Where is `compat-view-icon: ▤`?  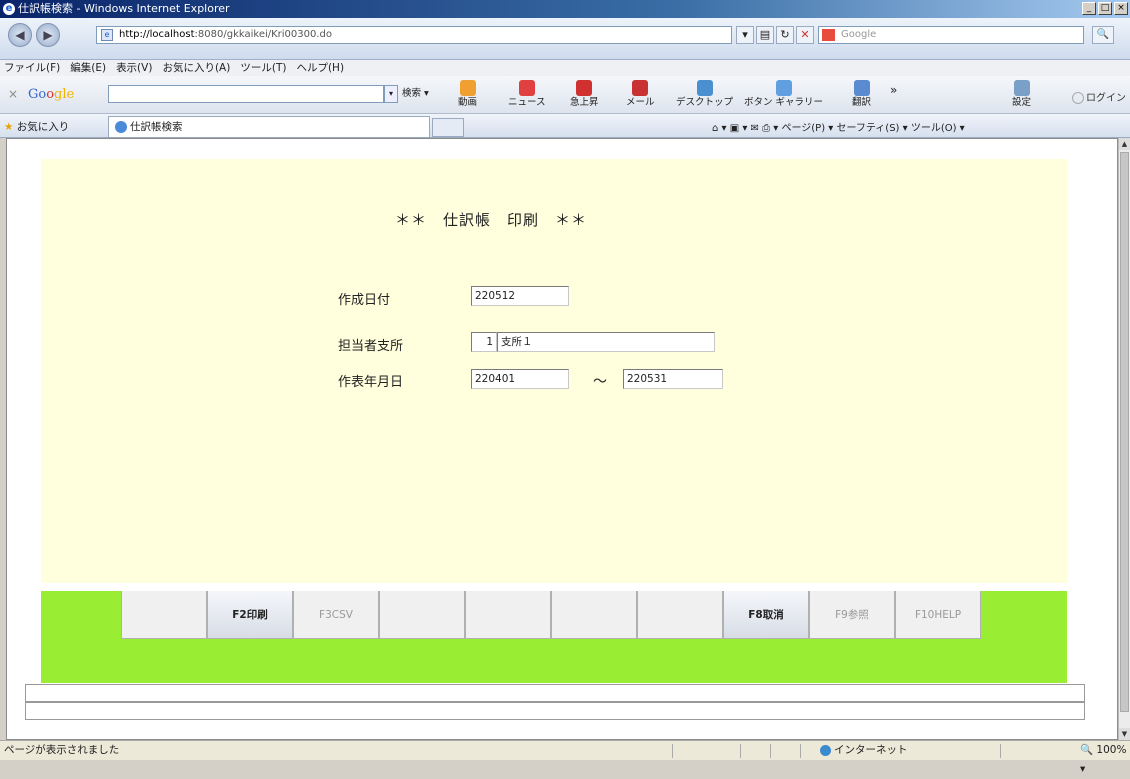
compat-view-icon: ▤ is located at coordinates (765, 35).